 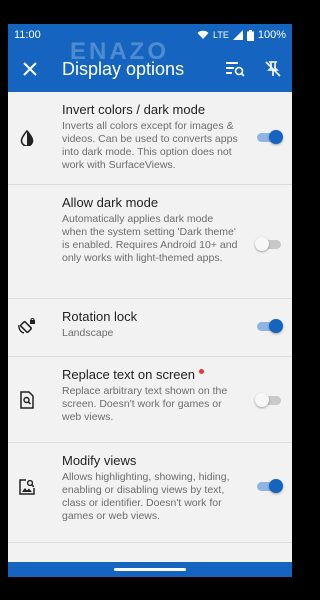 What do you see at coordinates (269, 400) in the screenshot?
I see `replace-text-toggle` at bounding box center [269, 400].